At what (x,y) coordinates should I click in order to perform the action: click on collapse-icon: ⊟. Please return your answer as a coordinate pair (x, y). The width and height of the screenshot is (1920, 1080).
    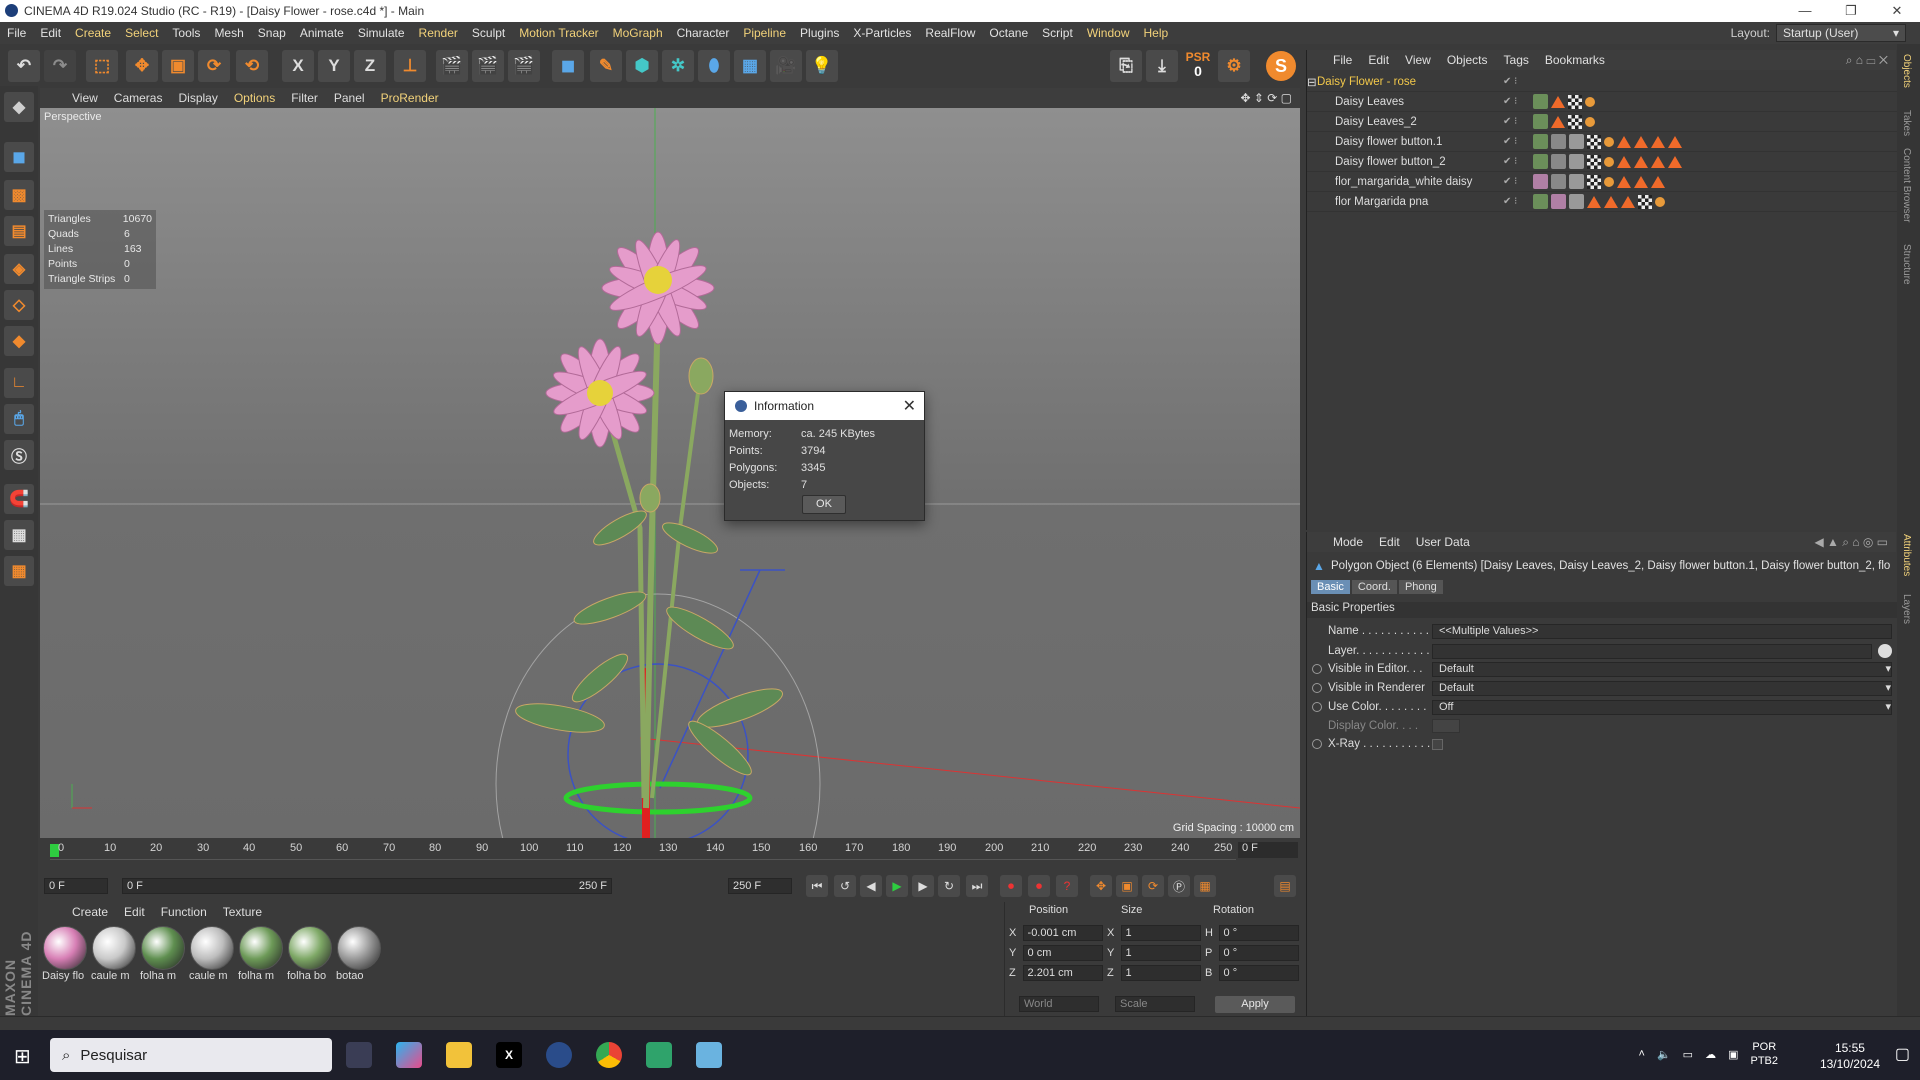
    Looking at the image, I should click on (1312, 82).